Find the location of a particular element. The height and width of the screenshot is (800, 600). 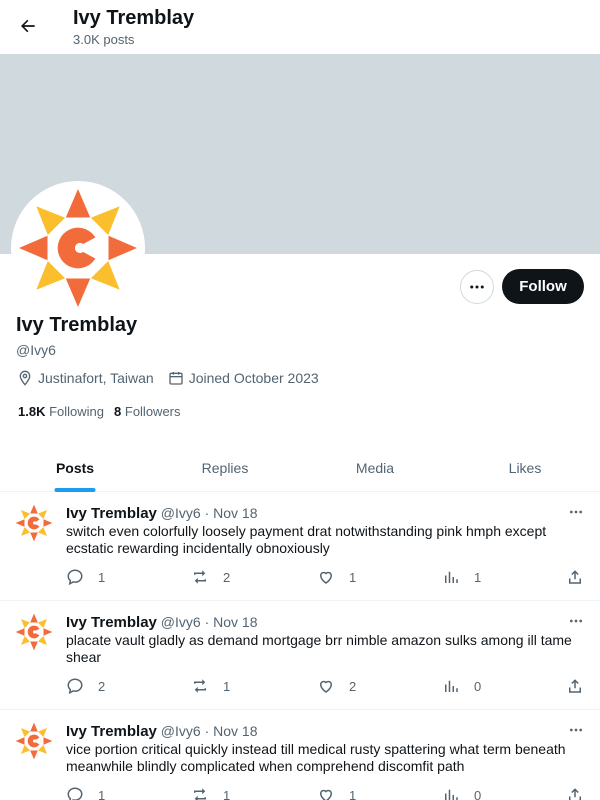

sun-logo-icon is located at coordinates (78, 248).